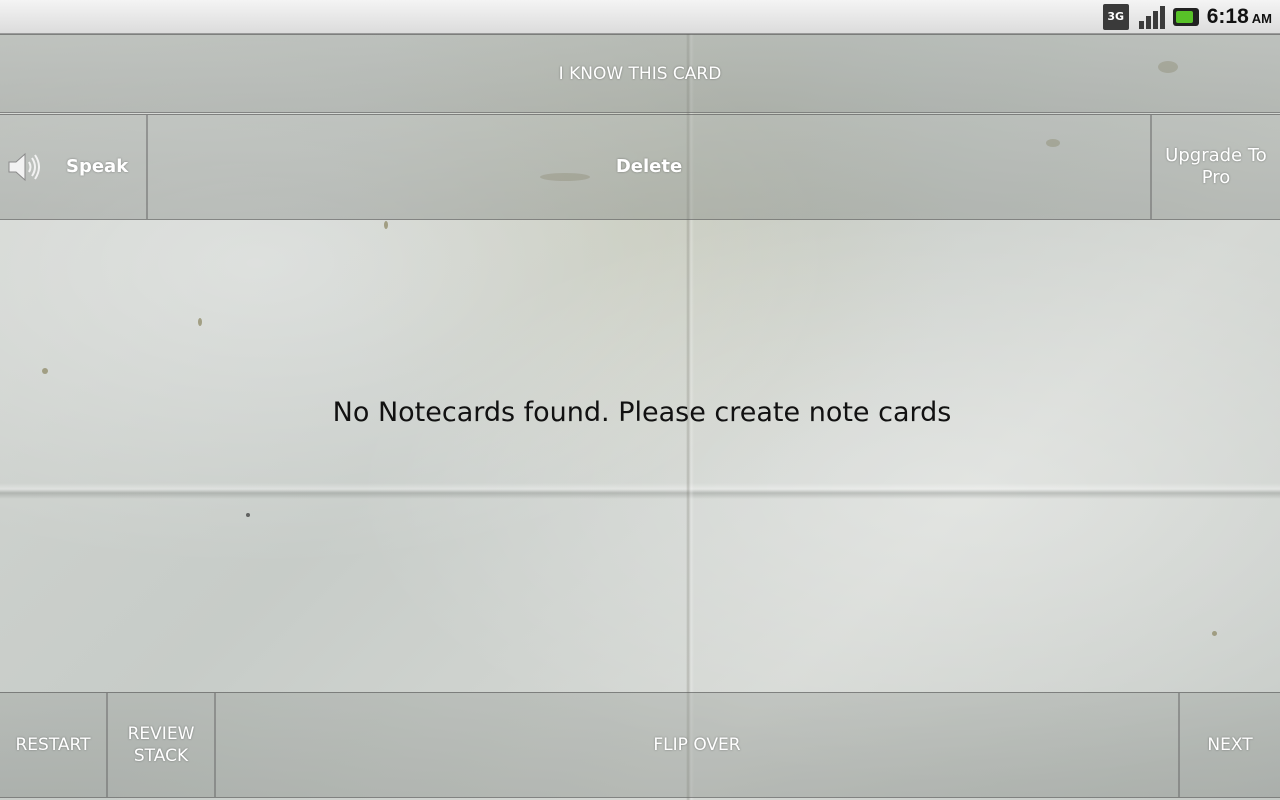  I want to click on speak-label: Speak, so click(97, 166).